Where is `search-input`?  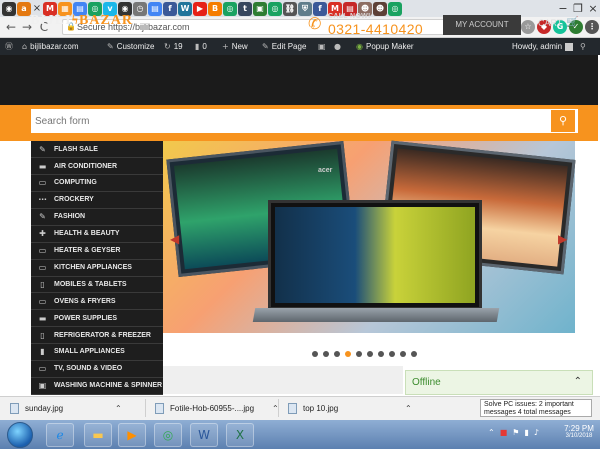 search-input is located at coordinates (290, 121).